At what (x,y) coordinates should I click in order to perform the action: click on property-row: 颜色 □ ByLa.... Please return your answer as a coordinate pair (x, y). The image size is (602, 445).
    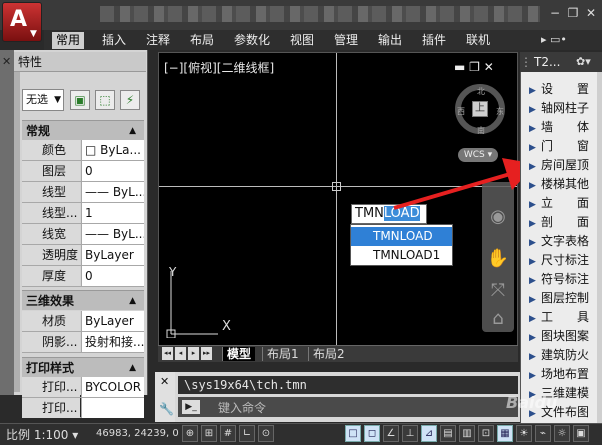
    Looking at the image, I should click on (83, 150).